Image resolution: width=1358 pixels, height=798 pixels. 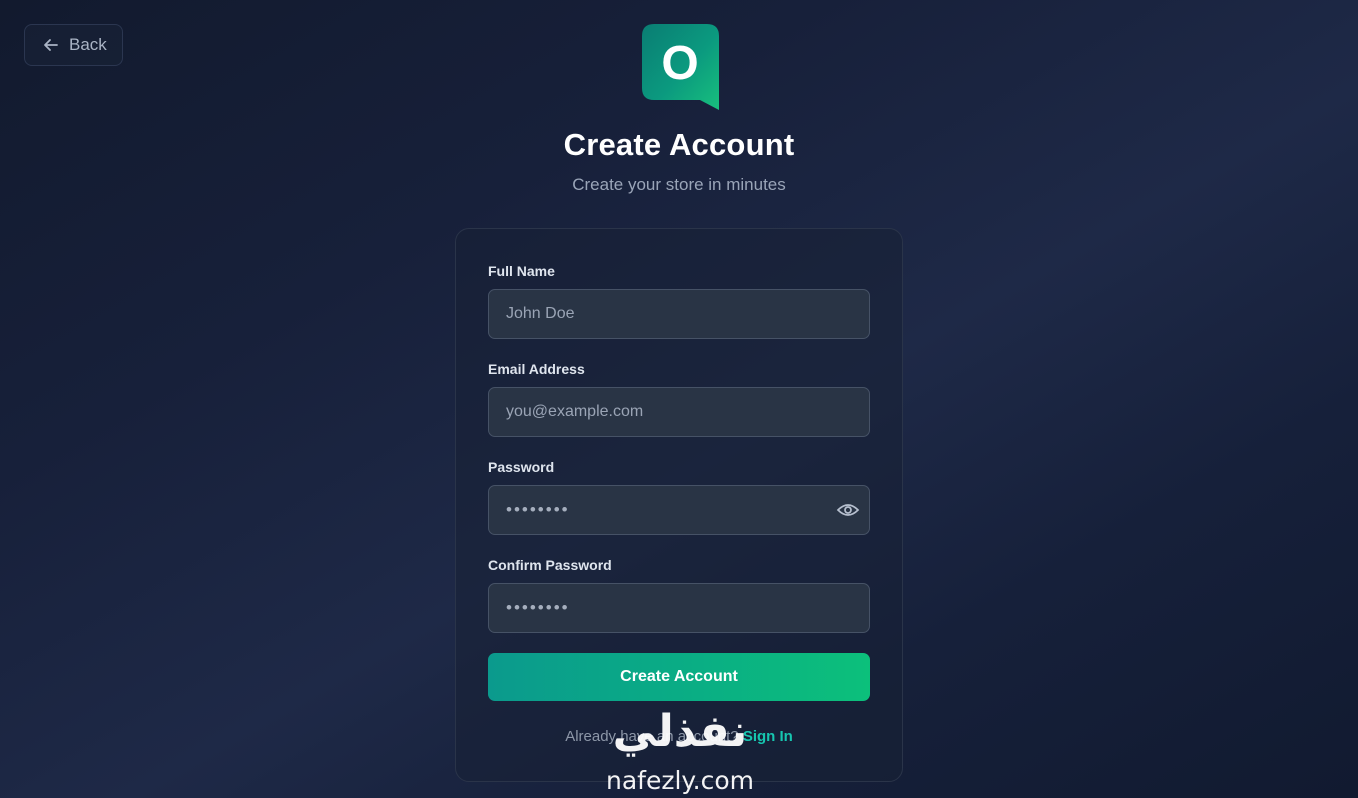 I want to click on email-label: Email Address, so click(x=536, y=369).